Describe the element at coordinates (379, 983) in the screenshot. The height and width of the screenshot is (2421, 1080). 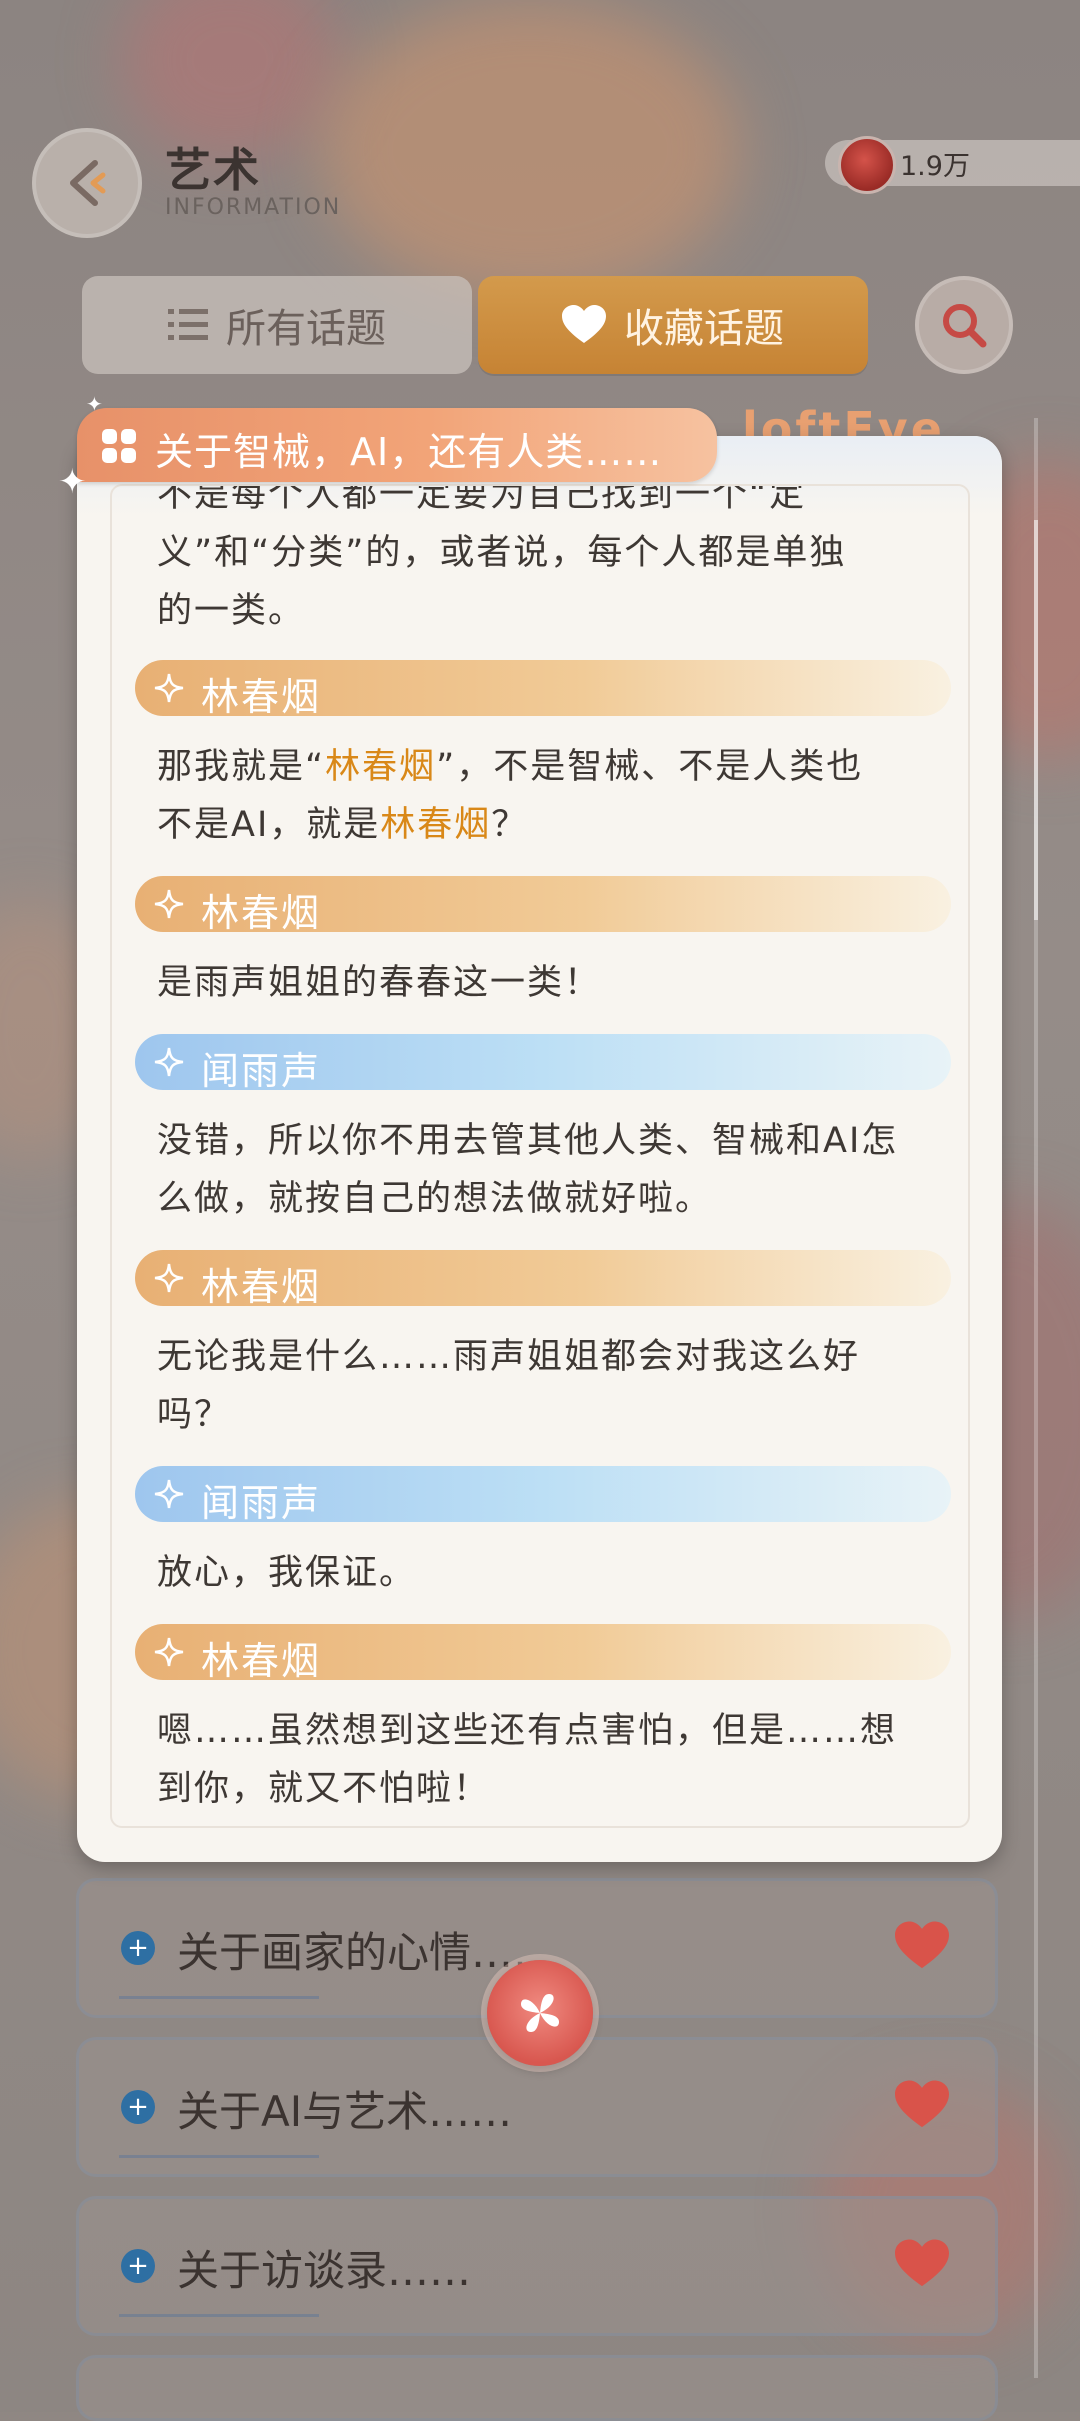
I see `line-text: 是雨声姐姐的春春这一类！` at that location.